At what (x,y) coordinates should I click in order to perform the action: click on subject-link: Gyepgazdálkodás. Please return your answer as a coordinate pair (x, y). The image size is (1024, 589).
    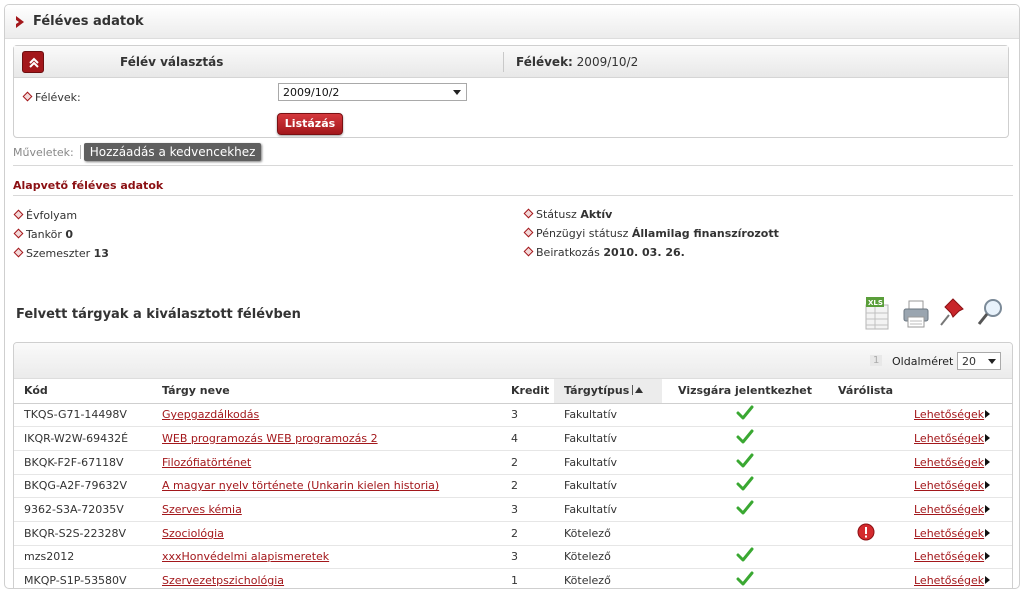
    Looking at the image, I should click on (210, 414).